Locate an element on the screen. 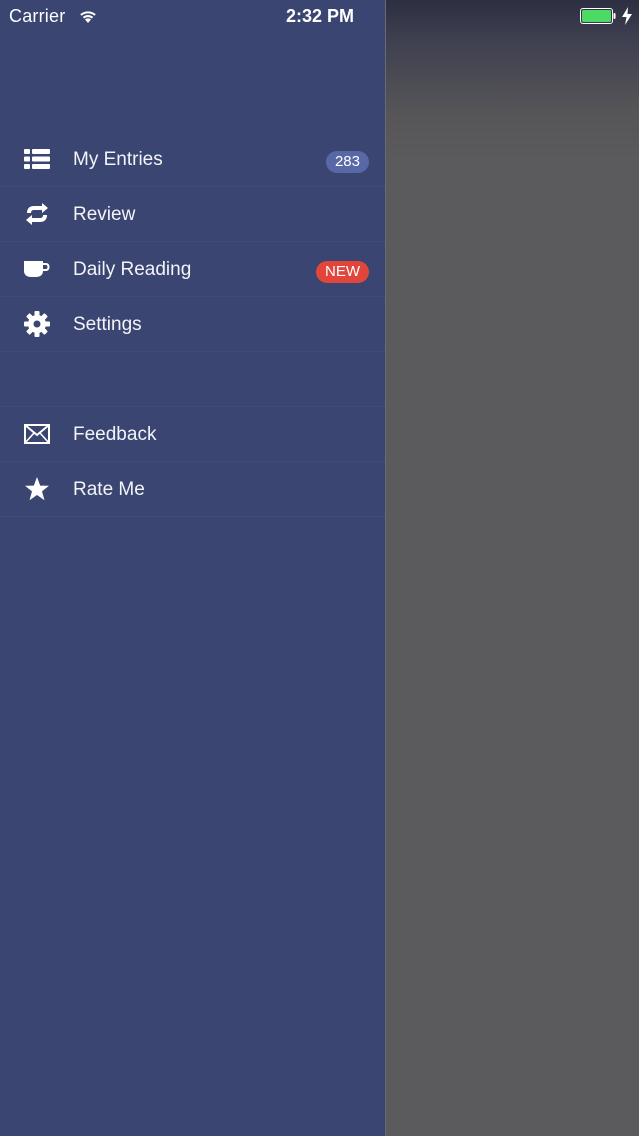 This screenshot has height=1136, width=639. charging-bolt-icon is located at coordinates (627, 16).